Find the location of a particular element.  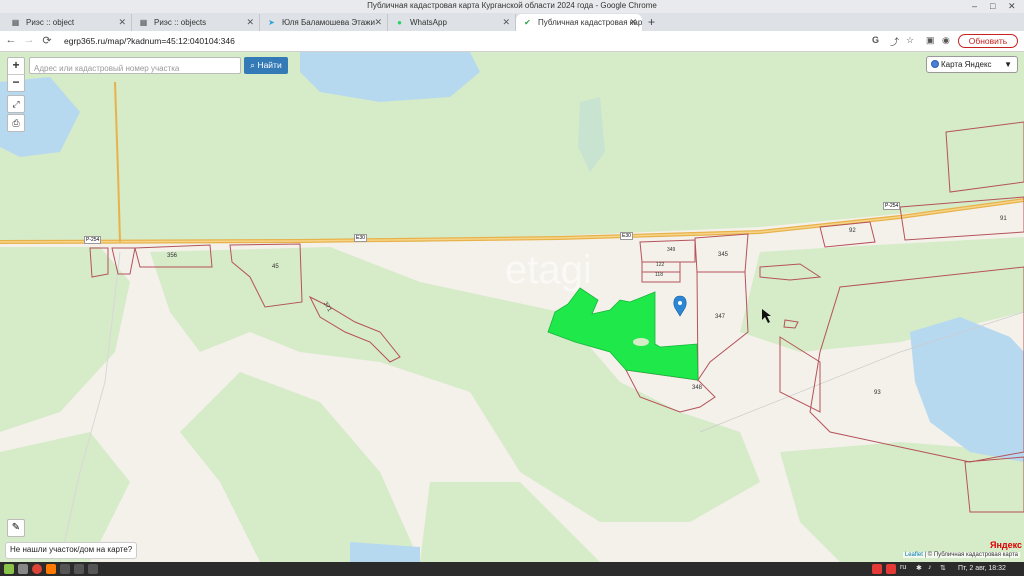

map-attribution: Leaflet | © Публичная кадастровая карта is located at coordinates (961, 555).